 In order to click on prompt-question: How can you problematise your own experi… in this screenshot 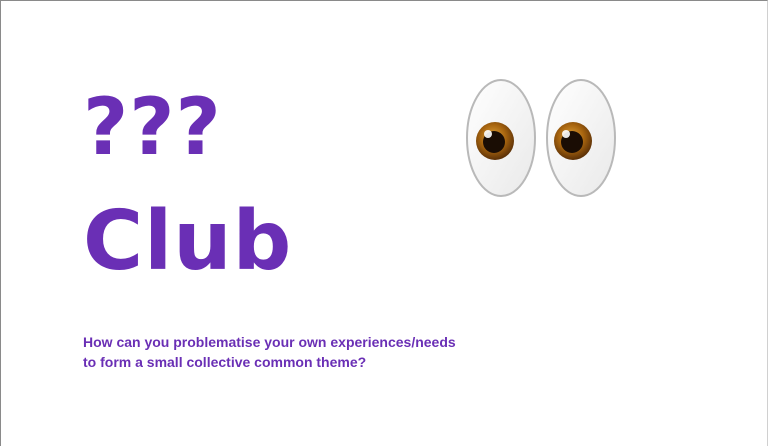, I will do `click(269, 352)`.